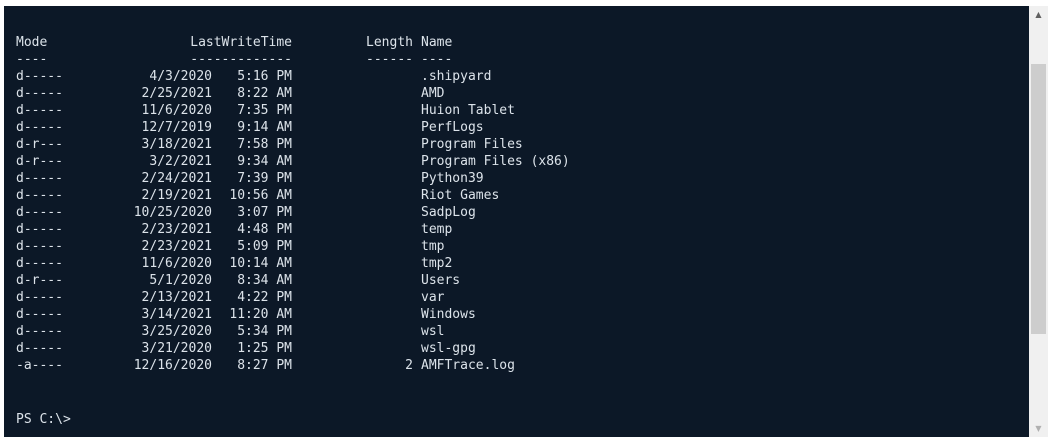 This screenshot has height=440, width=1052. Describe the element at coordinates (264, 348) in the screenshot. I see `row-time: 1:25 PM` at that location.